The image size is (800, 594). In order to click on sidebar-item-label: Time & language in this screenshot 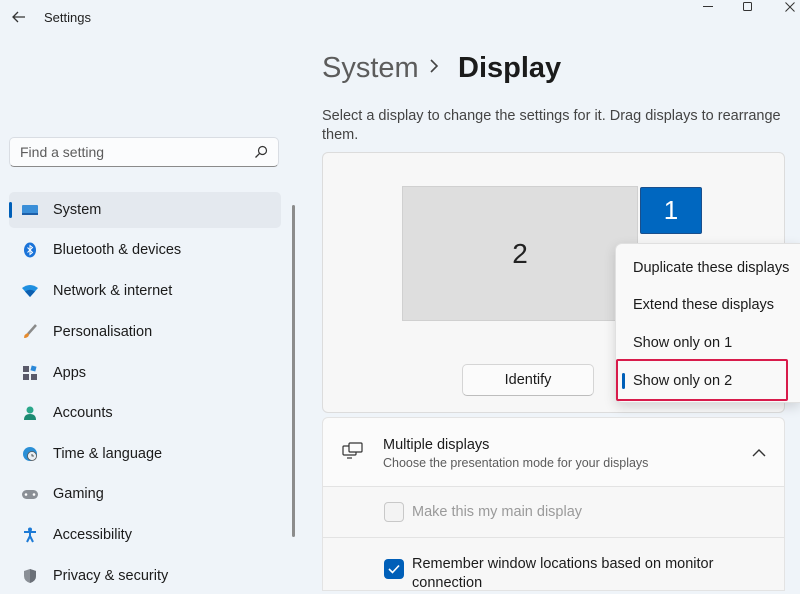, I will do `click(108, 454)`.